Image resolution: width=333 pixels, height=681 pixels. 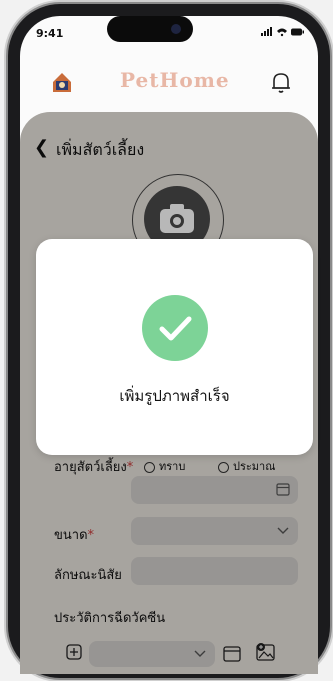 What do you see at coordinates (175, 80) in the screenshot?
I see `brand-logo: PetHome` at bounding box center [175, 80].